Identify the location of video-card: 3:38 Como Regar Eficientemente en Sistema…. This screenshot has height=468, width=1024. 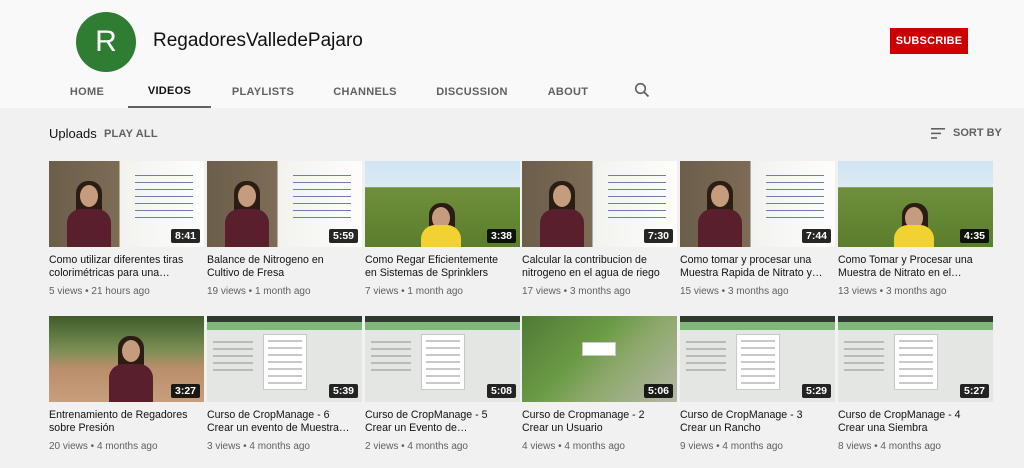
(442, 231).